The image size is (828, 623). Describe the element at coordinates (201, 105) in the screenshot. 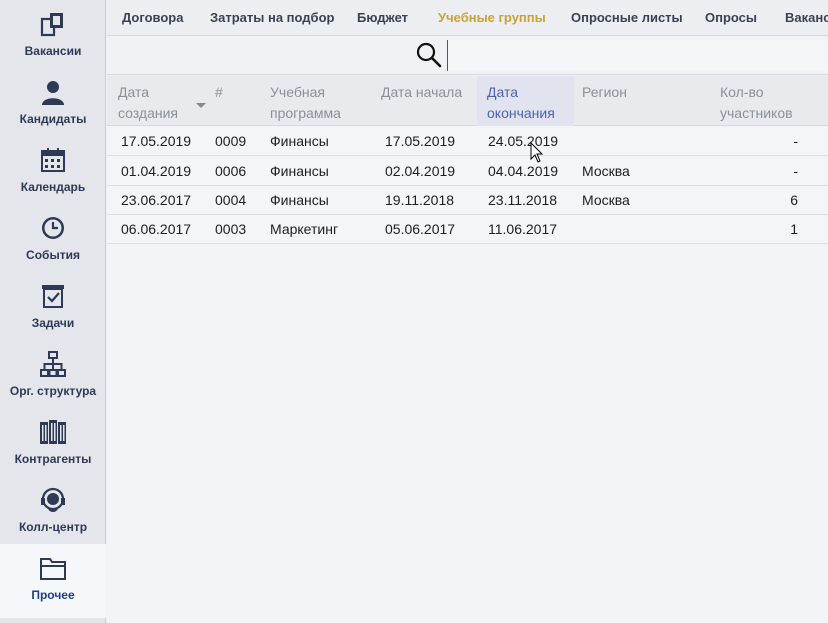

I see `sort-down-icon` at that location.